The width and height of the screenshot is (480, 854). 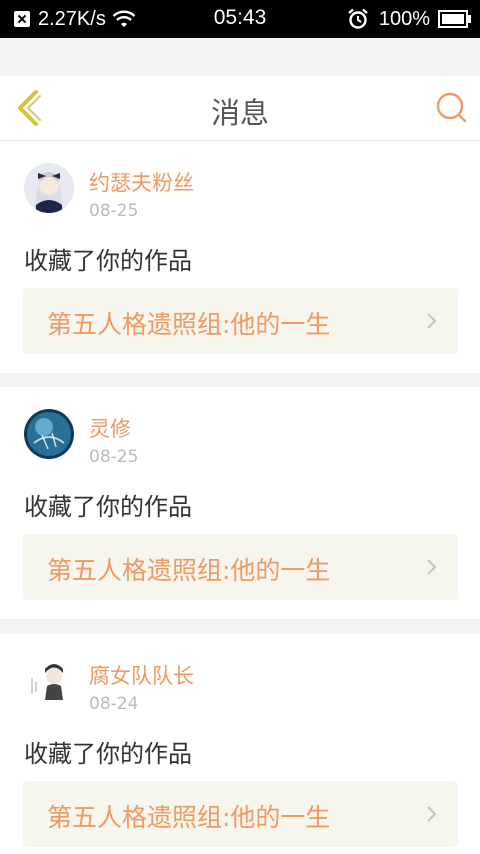 I want to click on status-bar: 2.27K/s 05:43 100%, so click(x=240, y=19).